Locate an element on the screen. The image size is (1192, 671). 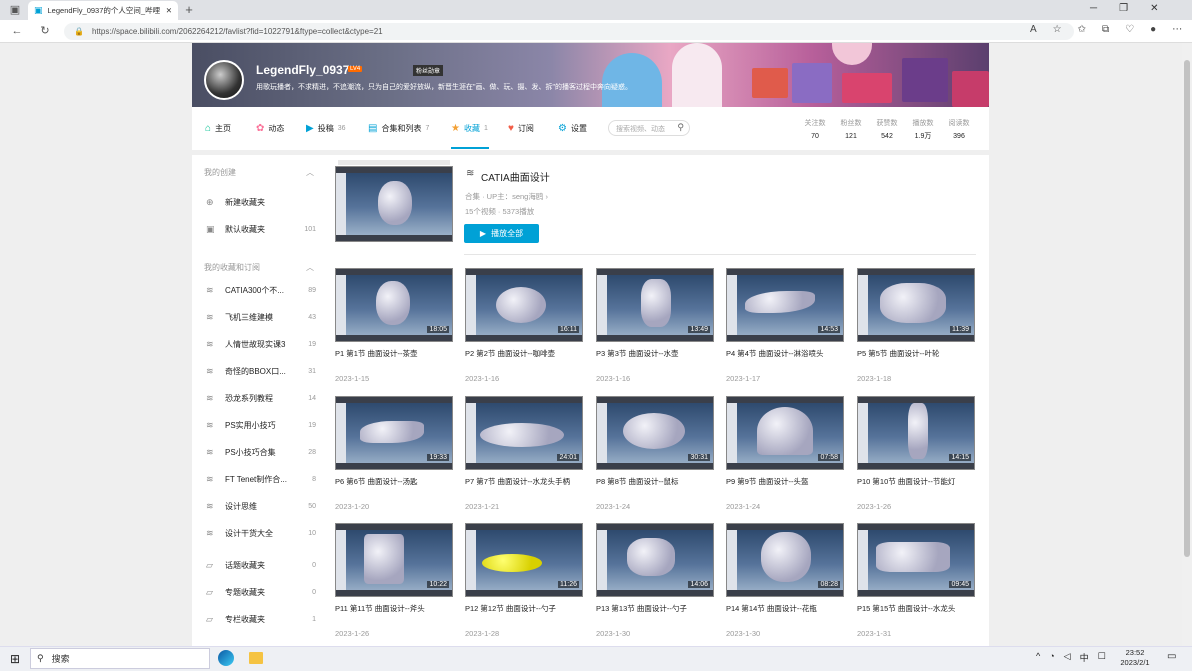
clock: 23:52 2023/2/1 is located at coordinates (1135, 658).